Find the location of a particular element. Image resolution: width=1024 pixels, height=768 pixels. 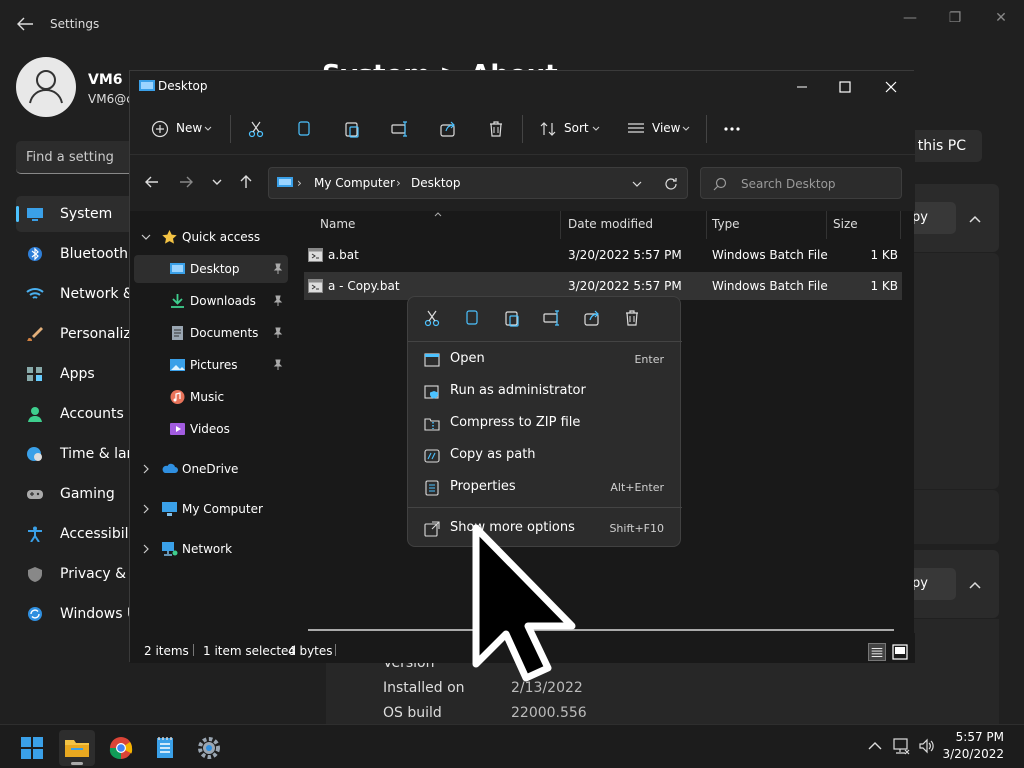

avatar is located at coordinates (46, 87).